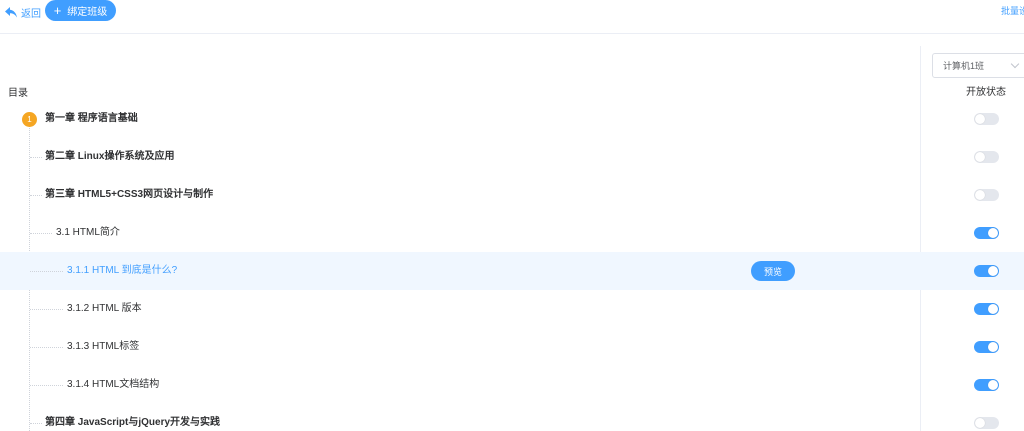 The image size is (1024, 431). I want to click on catalog-row-label: 第一章 程序语言基础, so click(91, 118).